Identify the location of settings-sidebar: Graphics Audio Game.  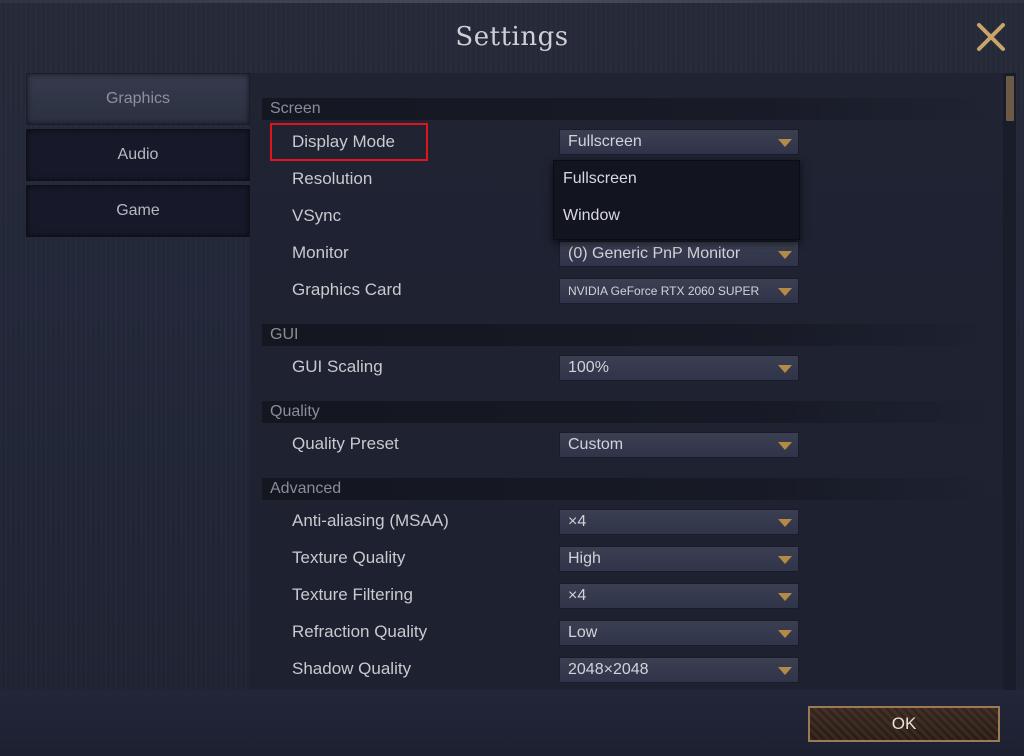
(138, 157).